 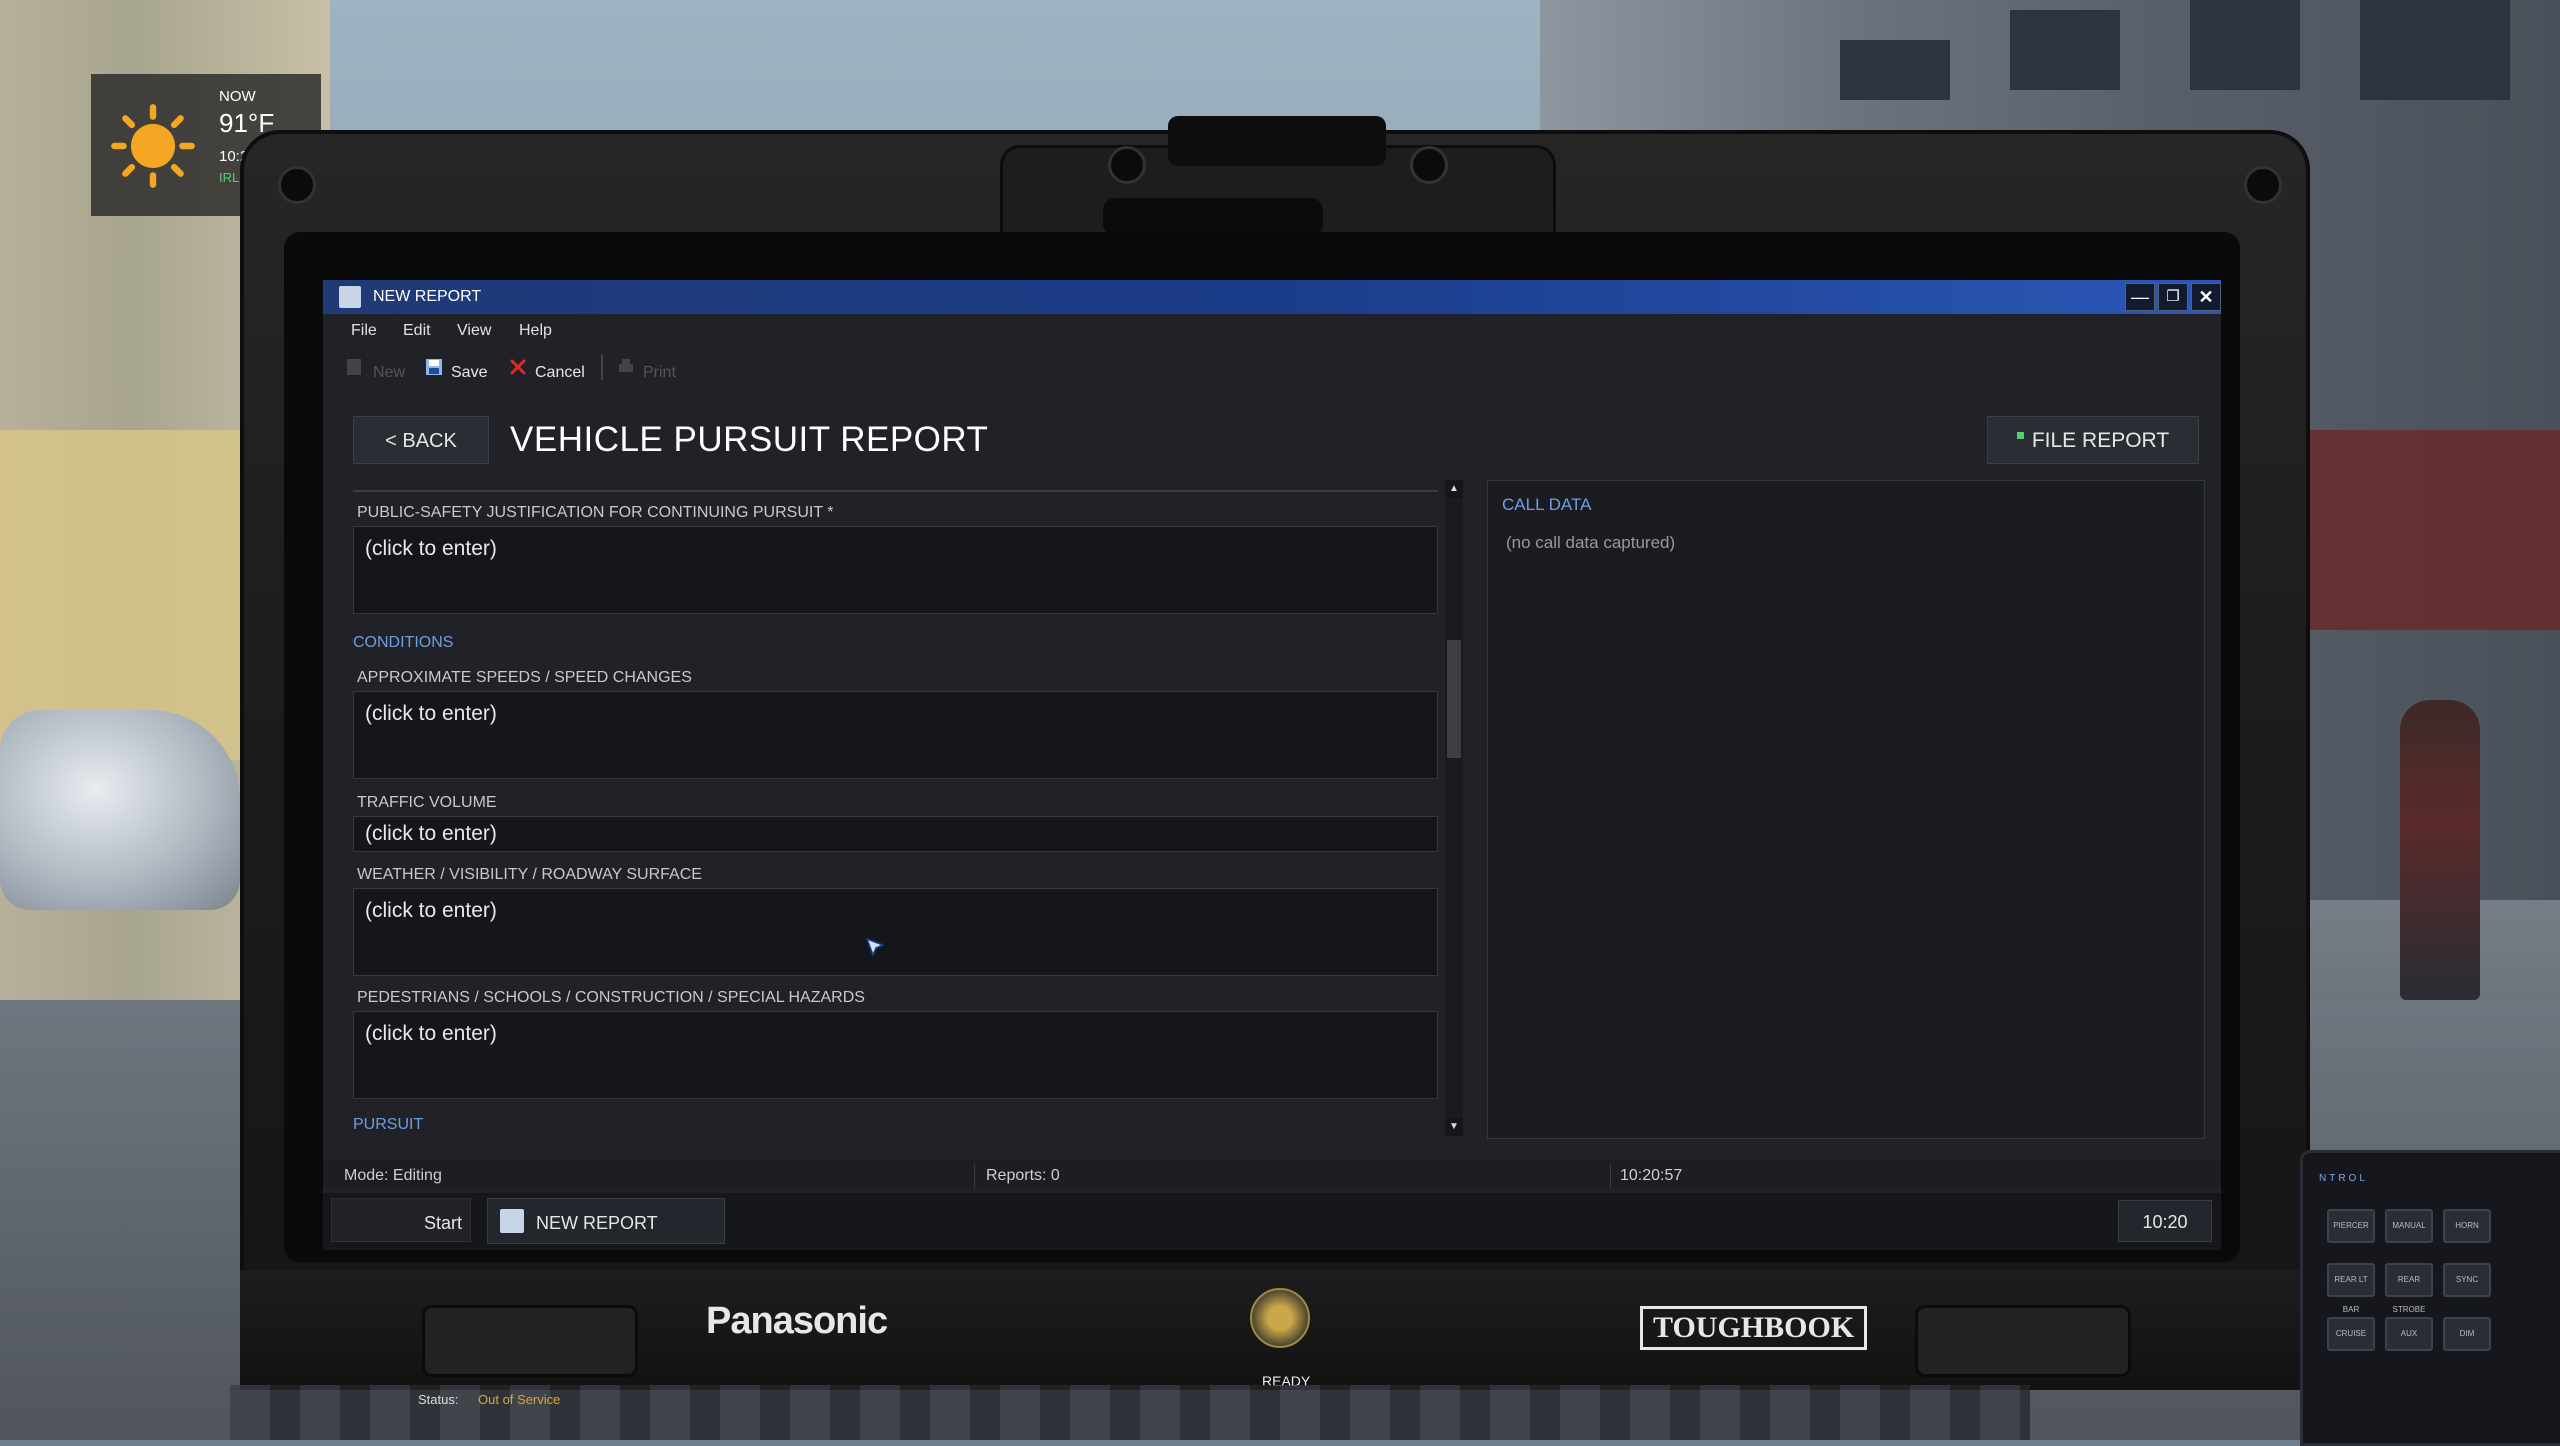 I want to click on menu-edit: Edit, so click(x=417, y=331).